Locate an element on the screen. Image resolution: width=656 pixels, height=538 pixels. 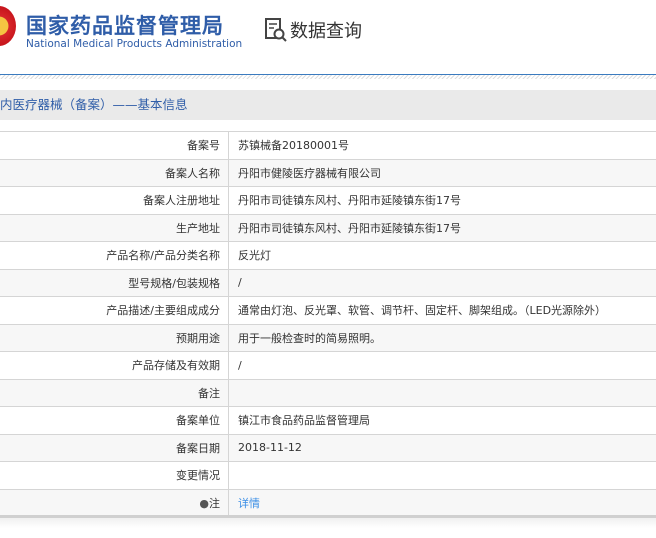
row-label: 产品存储及有效期 is located at coordinates (114, 365).